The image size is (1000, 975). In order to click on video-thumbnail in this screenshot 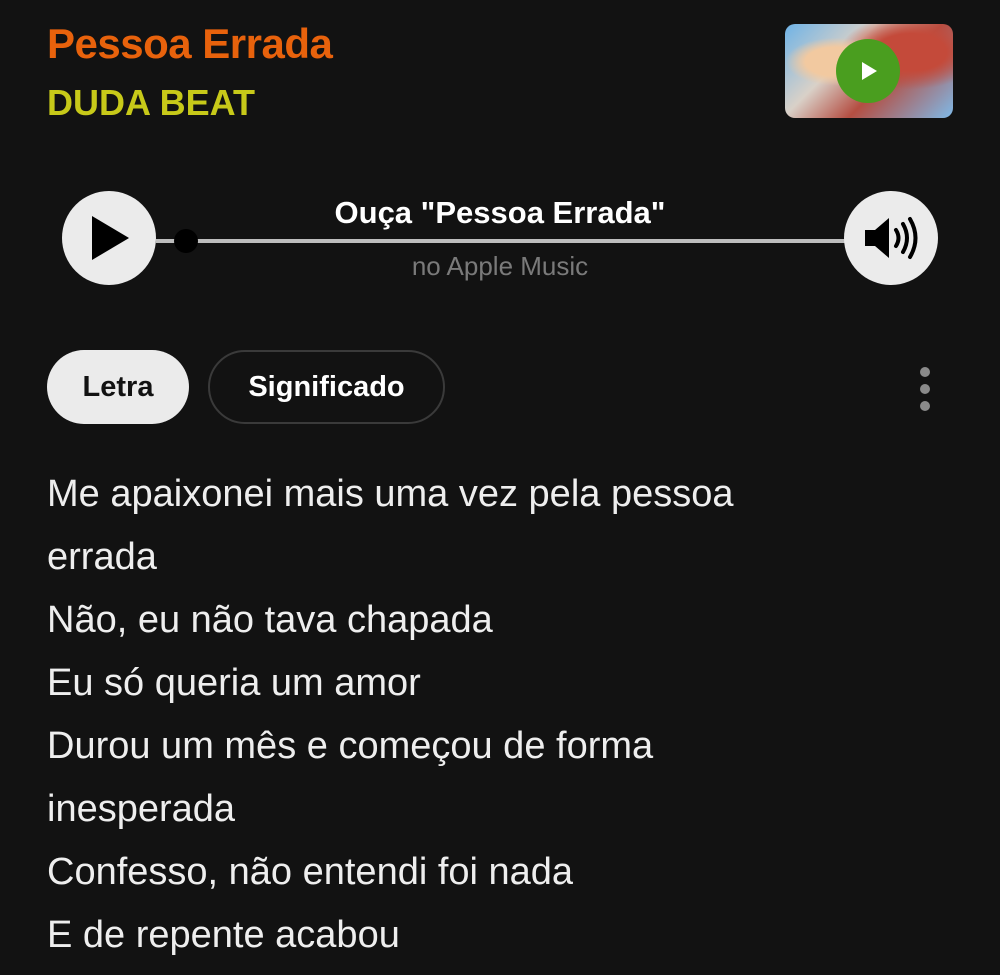, I will do `click(869, 71)`.